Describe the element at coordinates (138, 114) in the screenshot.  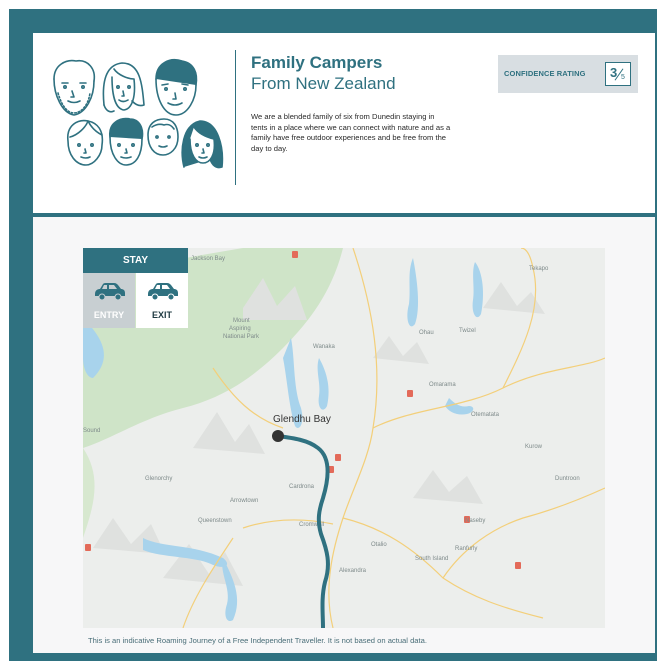
I see `family-faces-illustration` at that location.